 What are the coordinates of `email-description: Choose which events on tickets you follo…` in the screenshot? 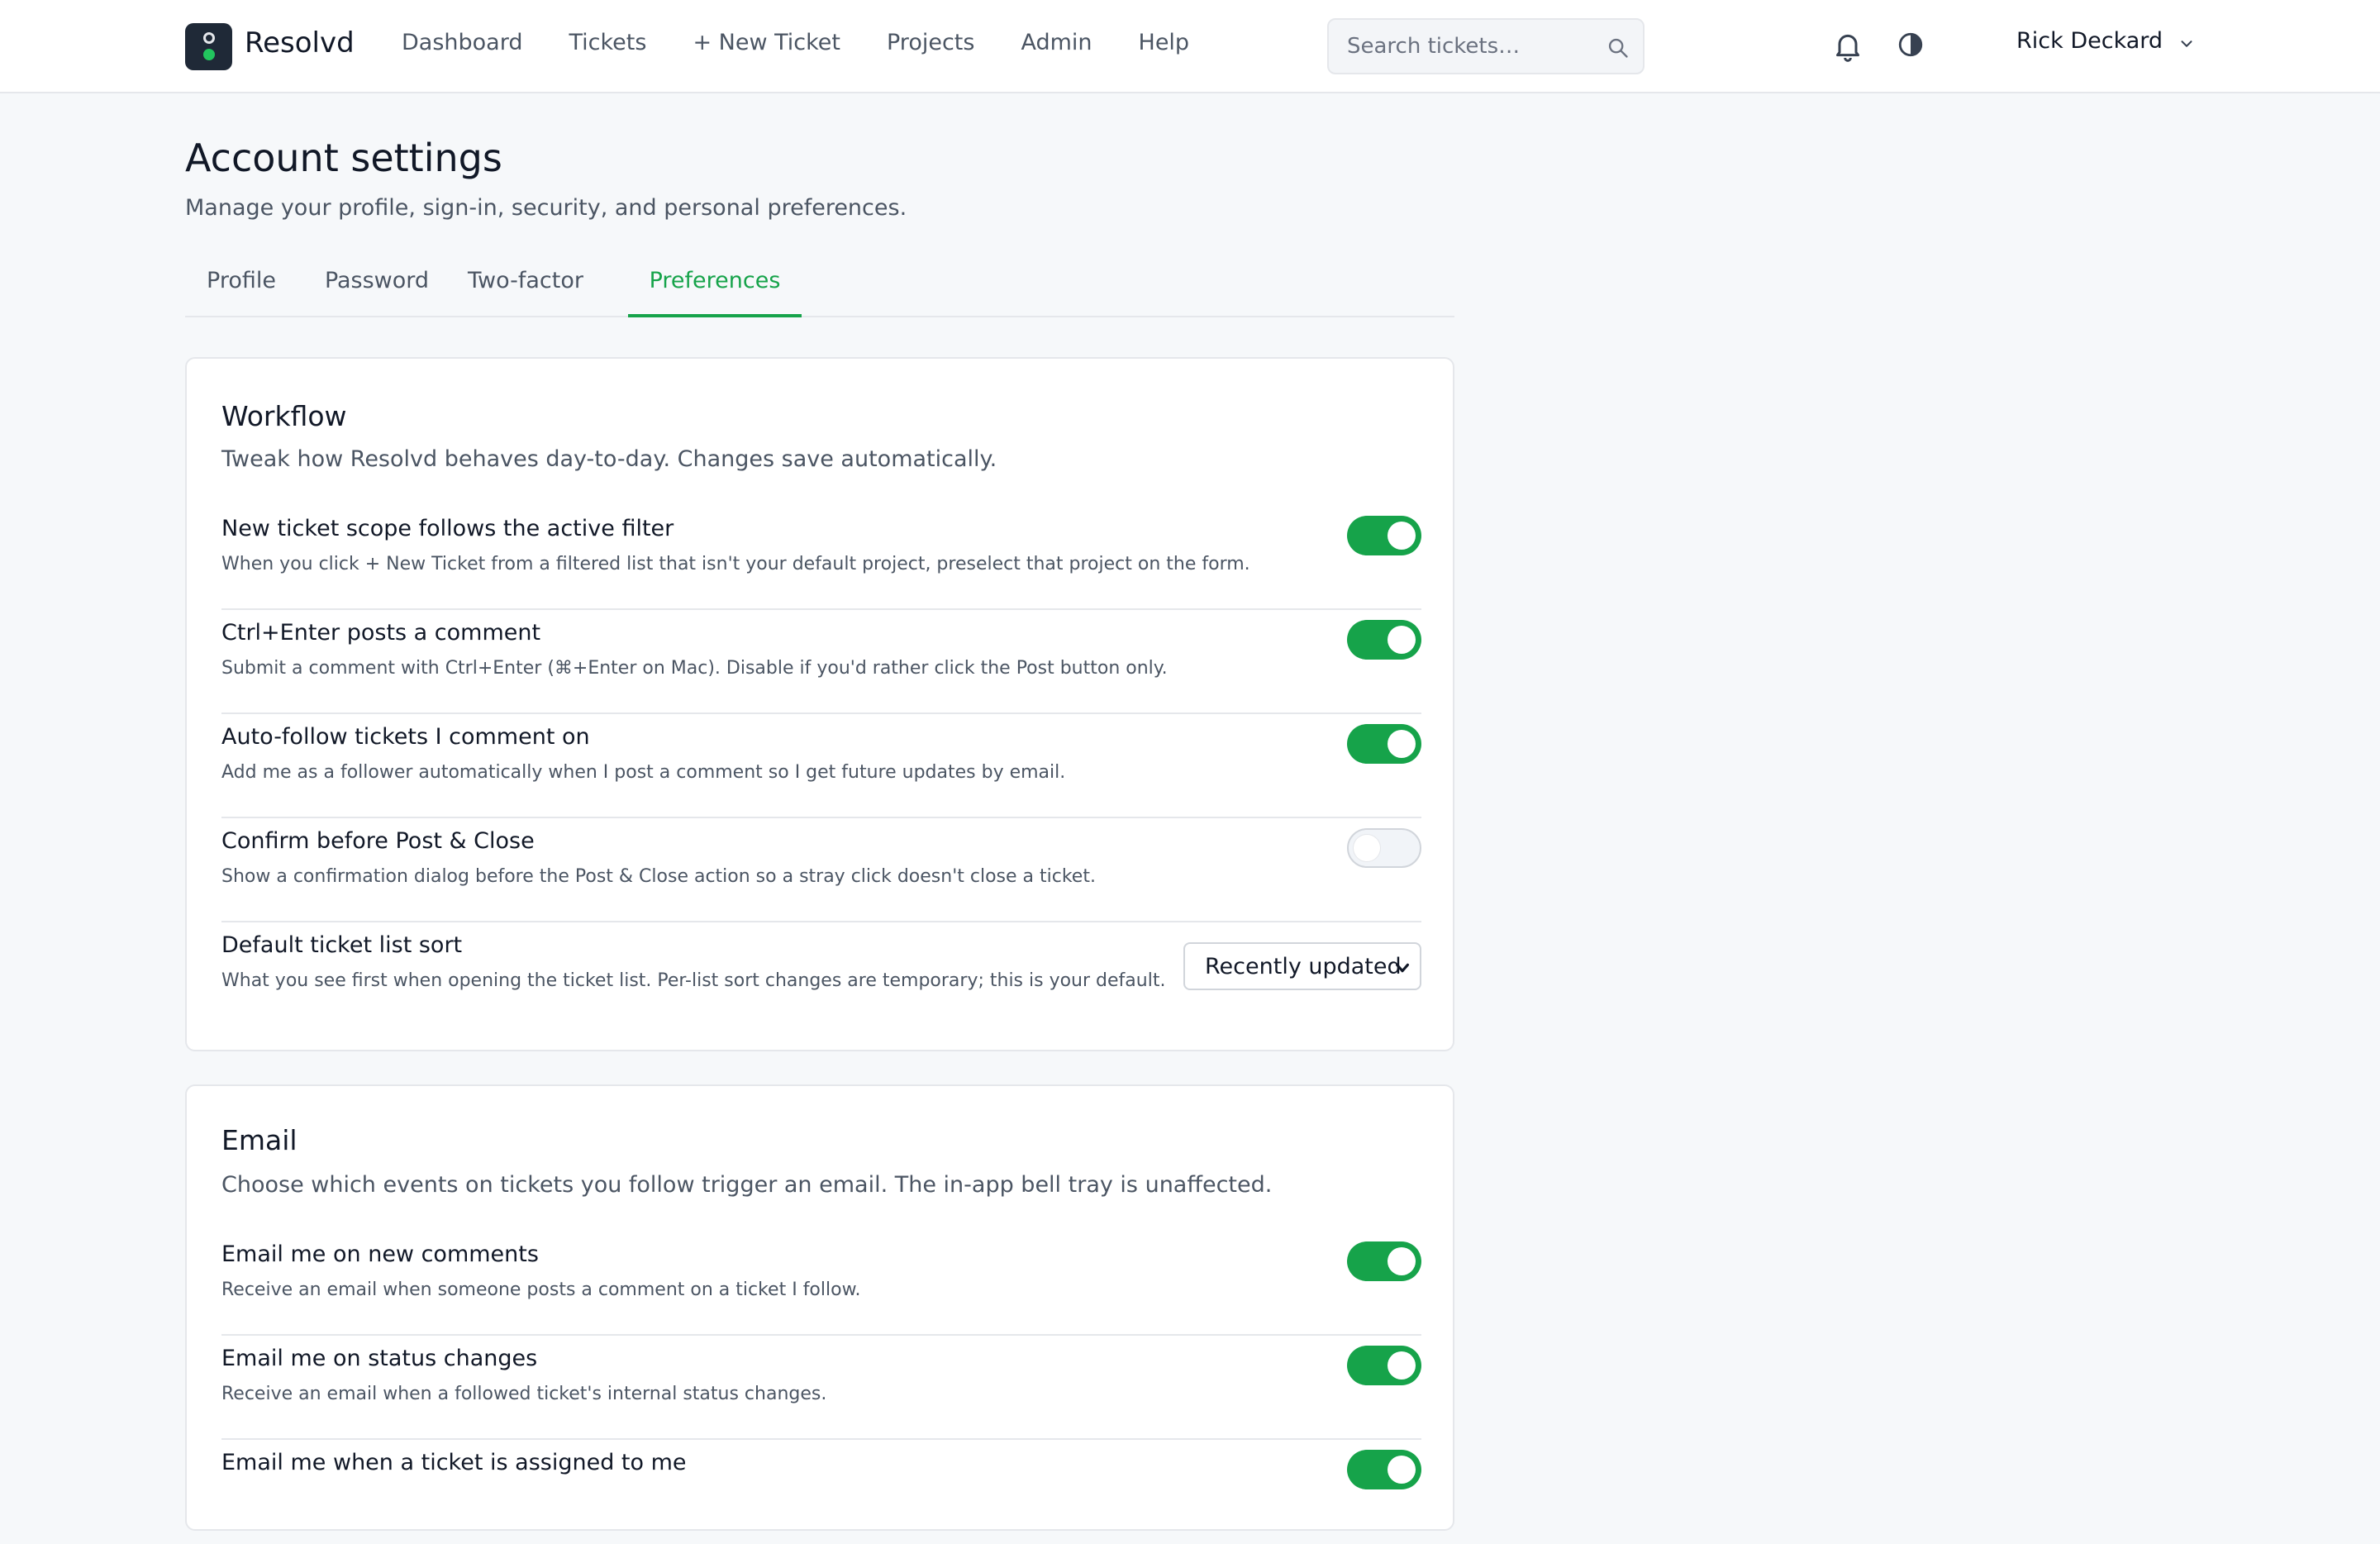 It's located at (747, 1185).